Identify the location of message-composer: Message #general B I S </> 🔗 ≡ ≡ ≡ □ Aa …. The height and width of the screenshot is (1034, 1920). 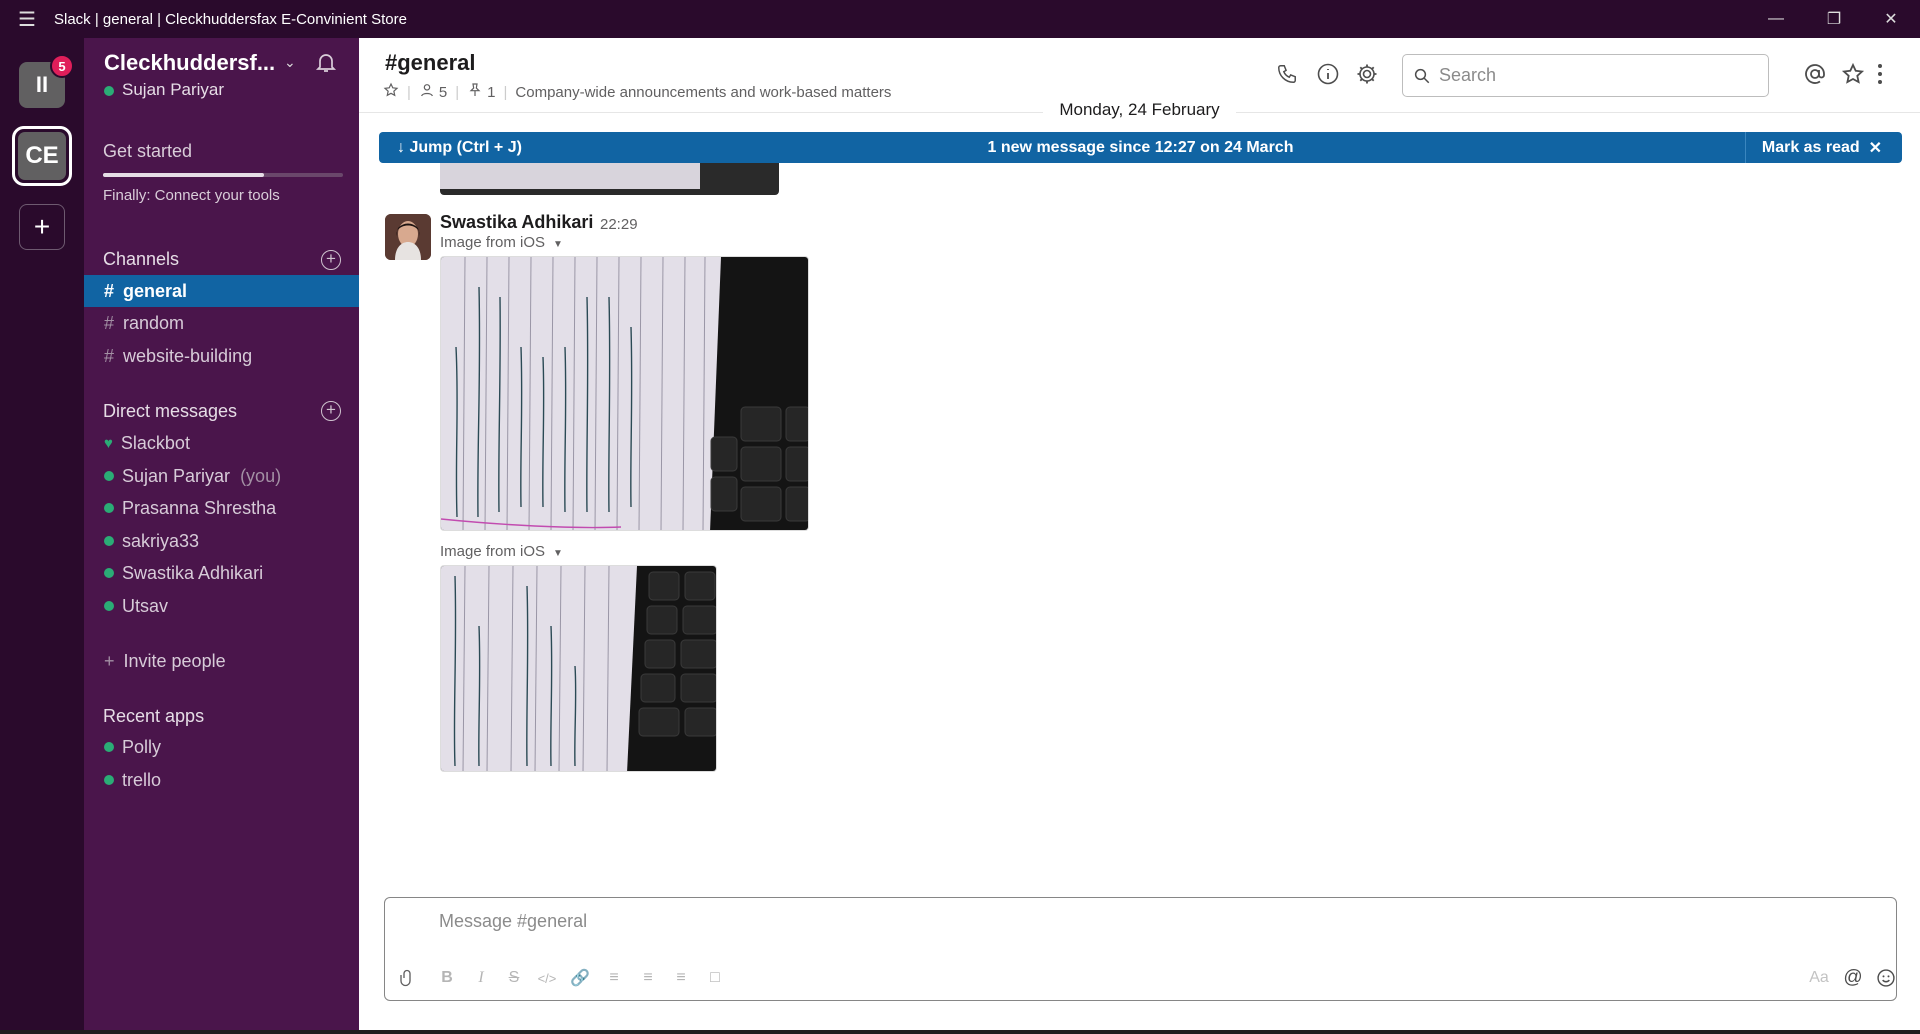
(1140, 949).